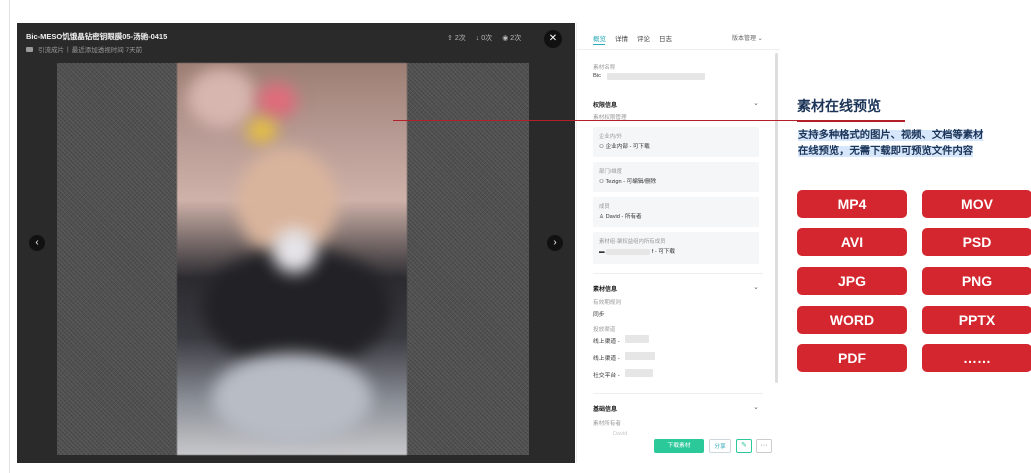 The image size is (1031, 473). I want to click on card-label: 部门/维度, so click(611, 172).